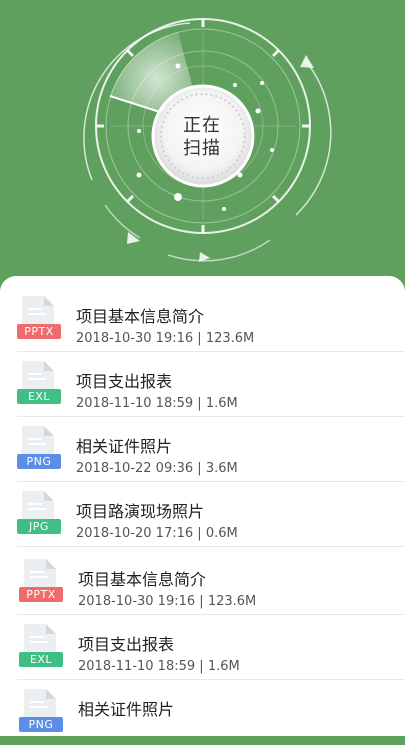 This screenshot has width=405, height=745. I want to click on file-list-item: JPG 项目路演现场照片 2018-10-20 17:16 | 0.6M, so click(202, 515).